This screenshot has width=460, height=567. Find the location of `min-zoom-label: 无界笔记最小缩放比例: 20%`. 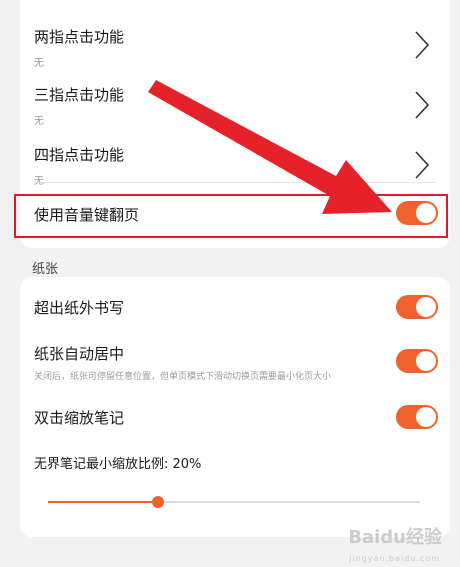

min-zoom-label: 无界笔记最小缩放比例: 20% is located at coordinates (118, 464).